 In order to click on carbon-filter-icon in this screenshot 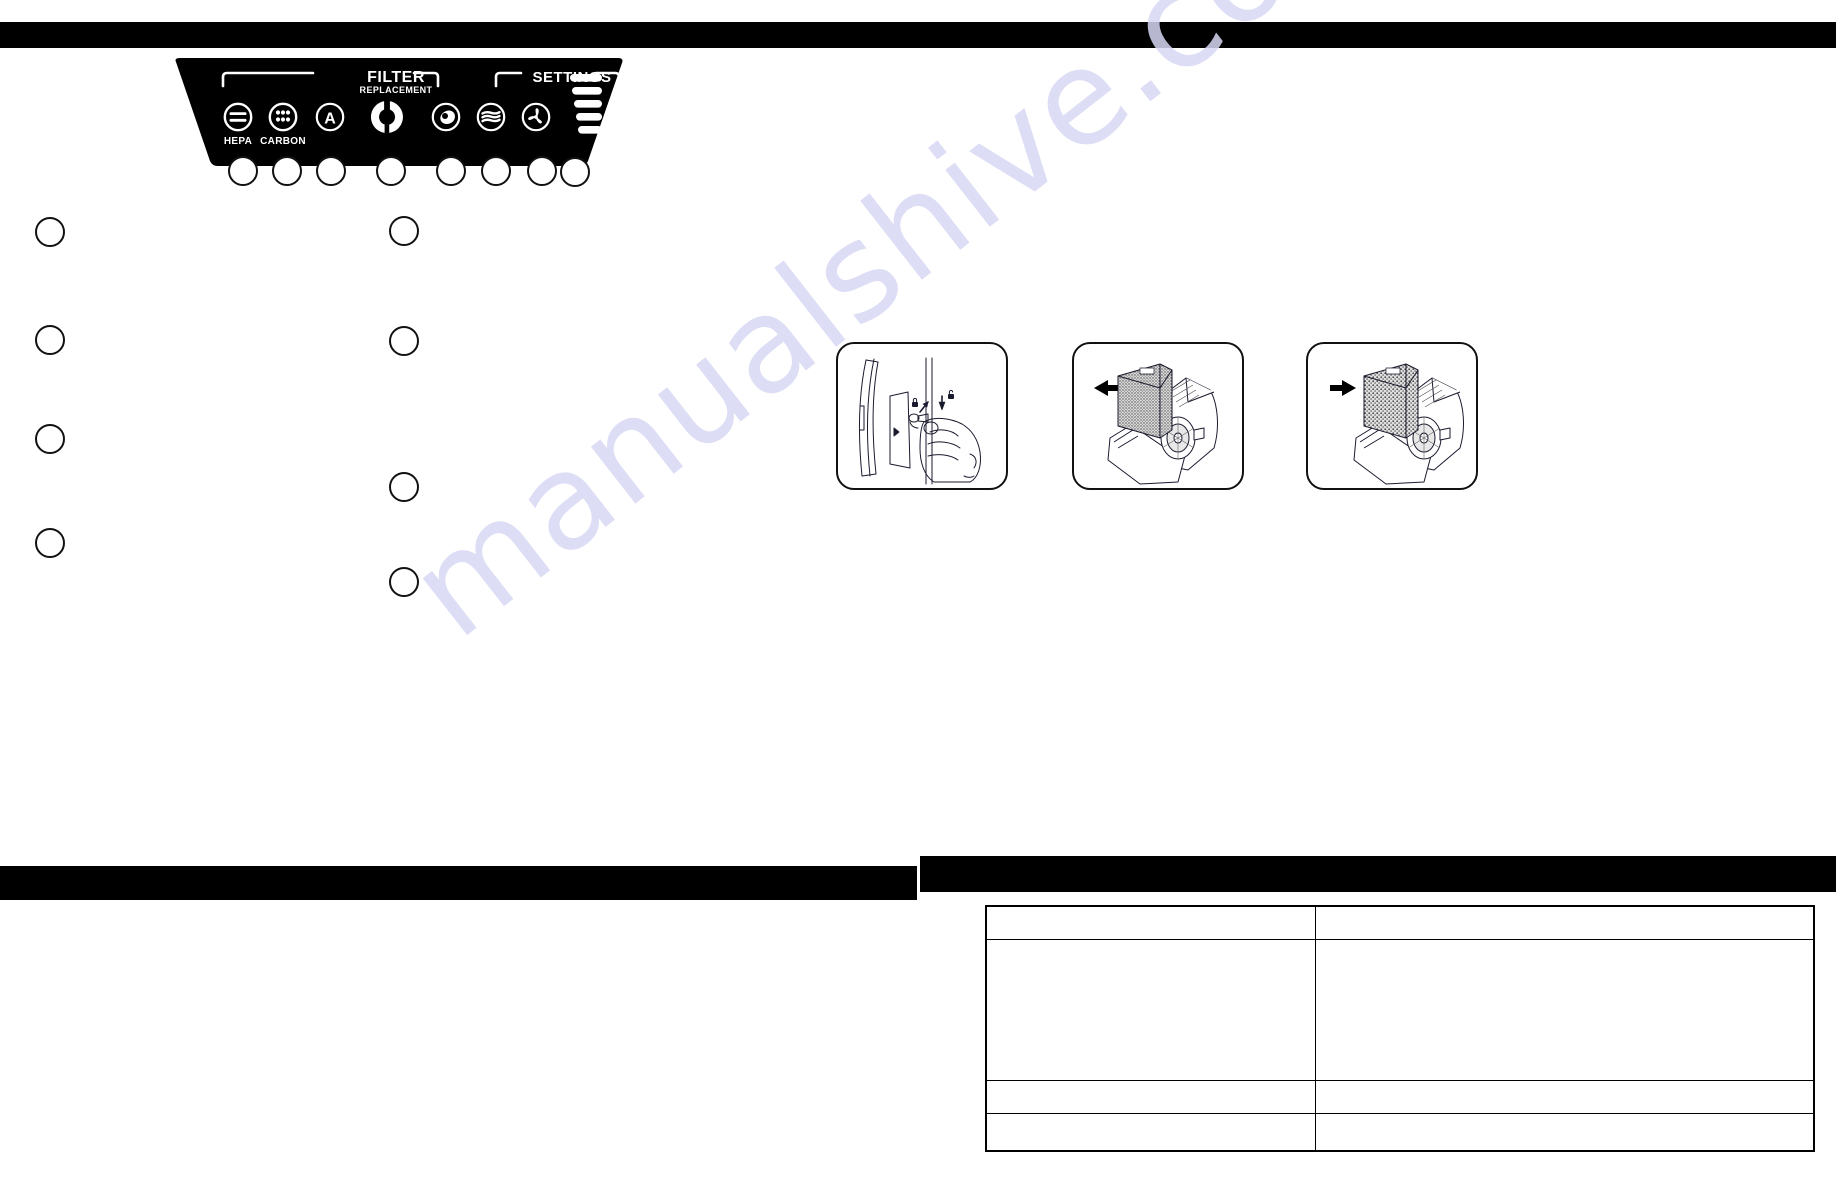, I will do `click(283, 117)`.